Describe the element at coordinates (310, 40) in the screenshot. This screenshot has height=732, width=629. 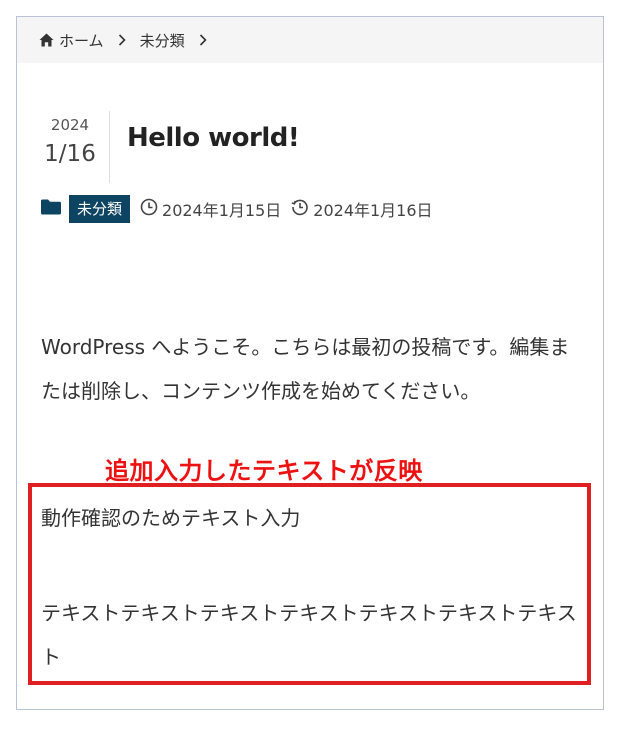
I see `breadcrumb: ホーム 未分類` at that location.